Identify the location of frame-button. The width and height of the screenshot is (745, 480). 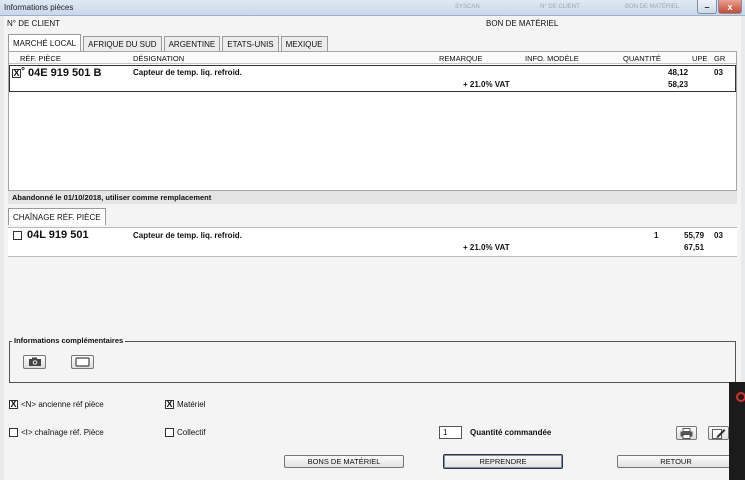
(82, 362).